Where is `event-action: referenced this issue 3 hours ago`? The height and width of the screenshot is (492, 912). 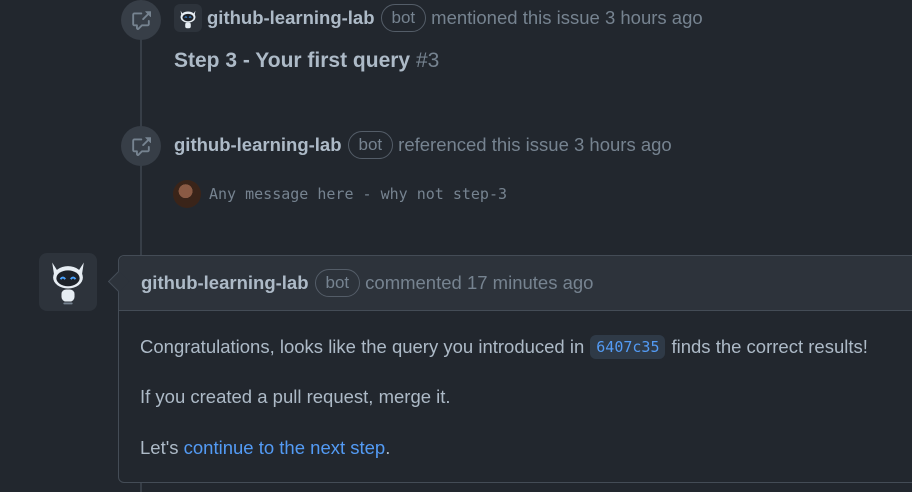 event-action: referenced this issue 3 hours ago is located at coordinates (535, 144).